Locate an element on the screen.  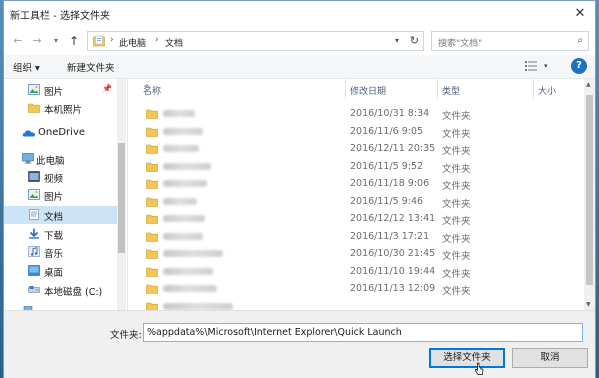
sidebar-item-label: 此电脑 is located at coordinates (50, 161).